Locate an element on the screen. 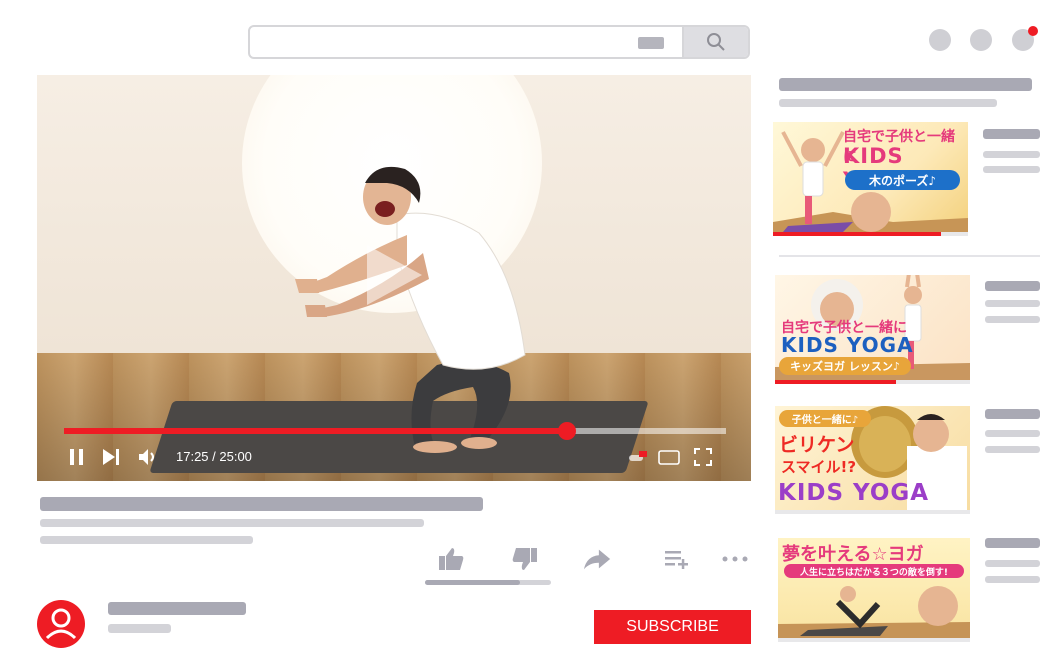 The width and height of the screenshot is (1040, 670). time-display: 17:25 / 25:00 is located at coordinates (214, 456).